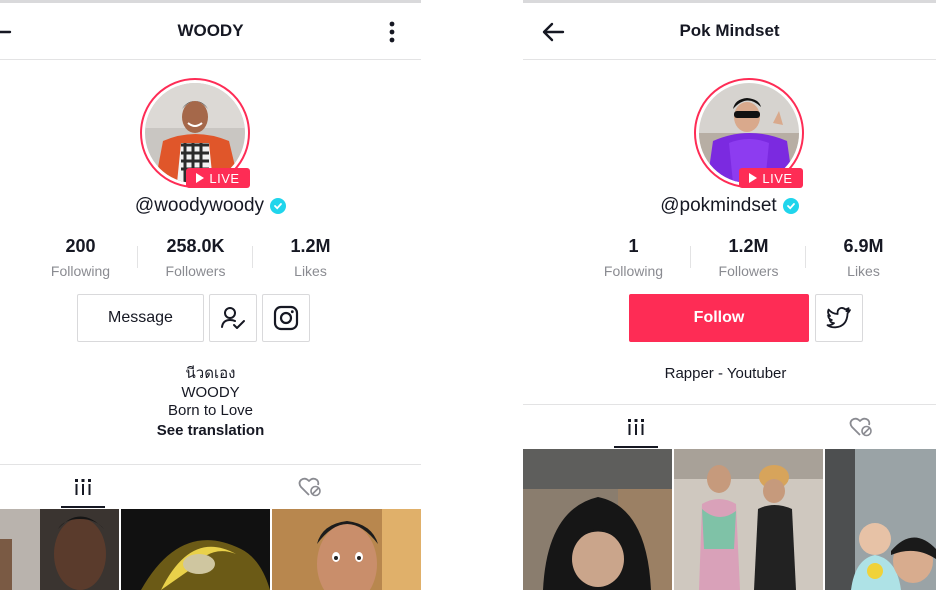 The height and width of the screenshot is (590, 936). I want to click on friend-button, so click(233, 318).